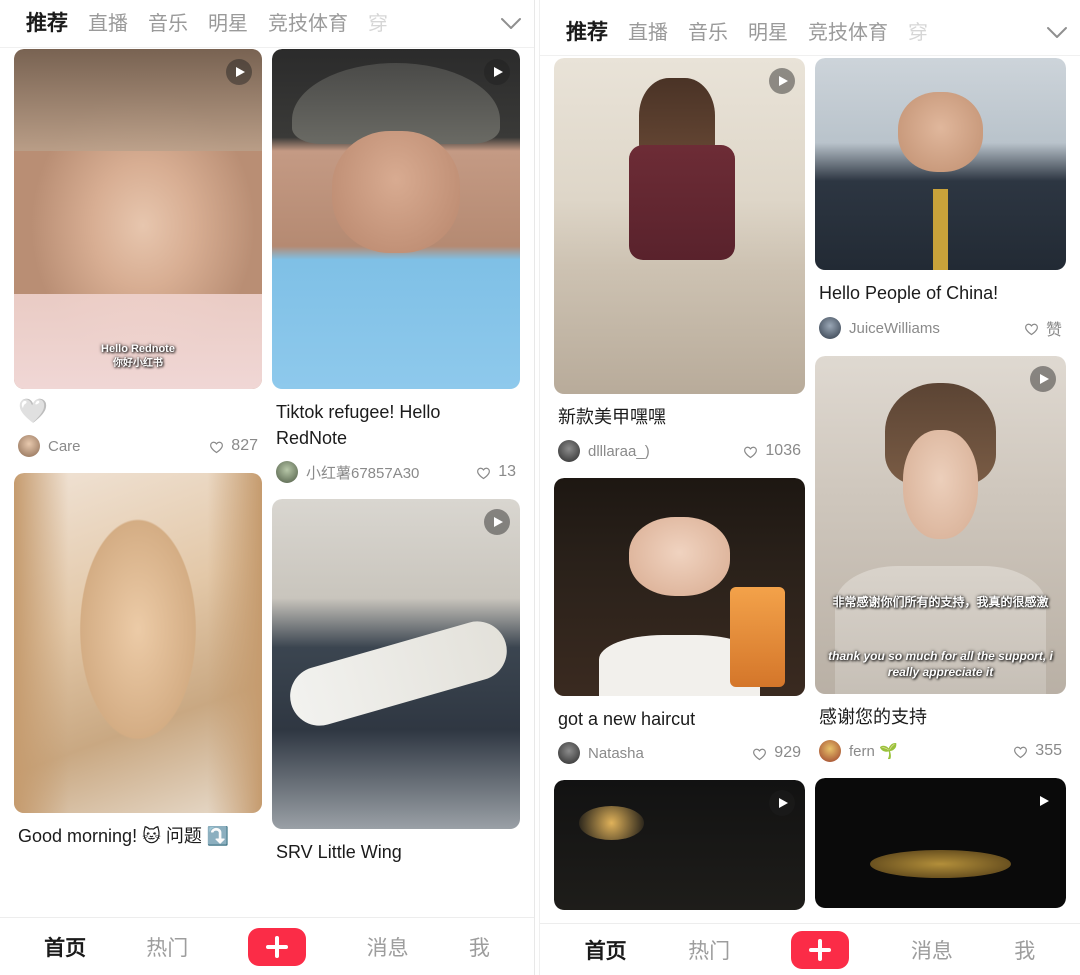  What do you see at coordinates (124, 446) in the screenshot?
I see `post-author: Care` at bounding box center [124, 446].